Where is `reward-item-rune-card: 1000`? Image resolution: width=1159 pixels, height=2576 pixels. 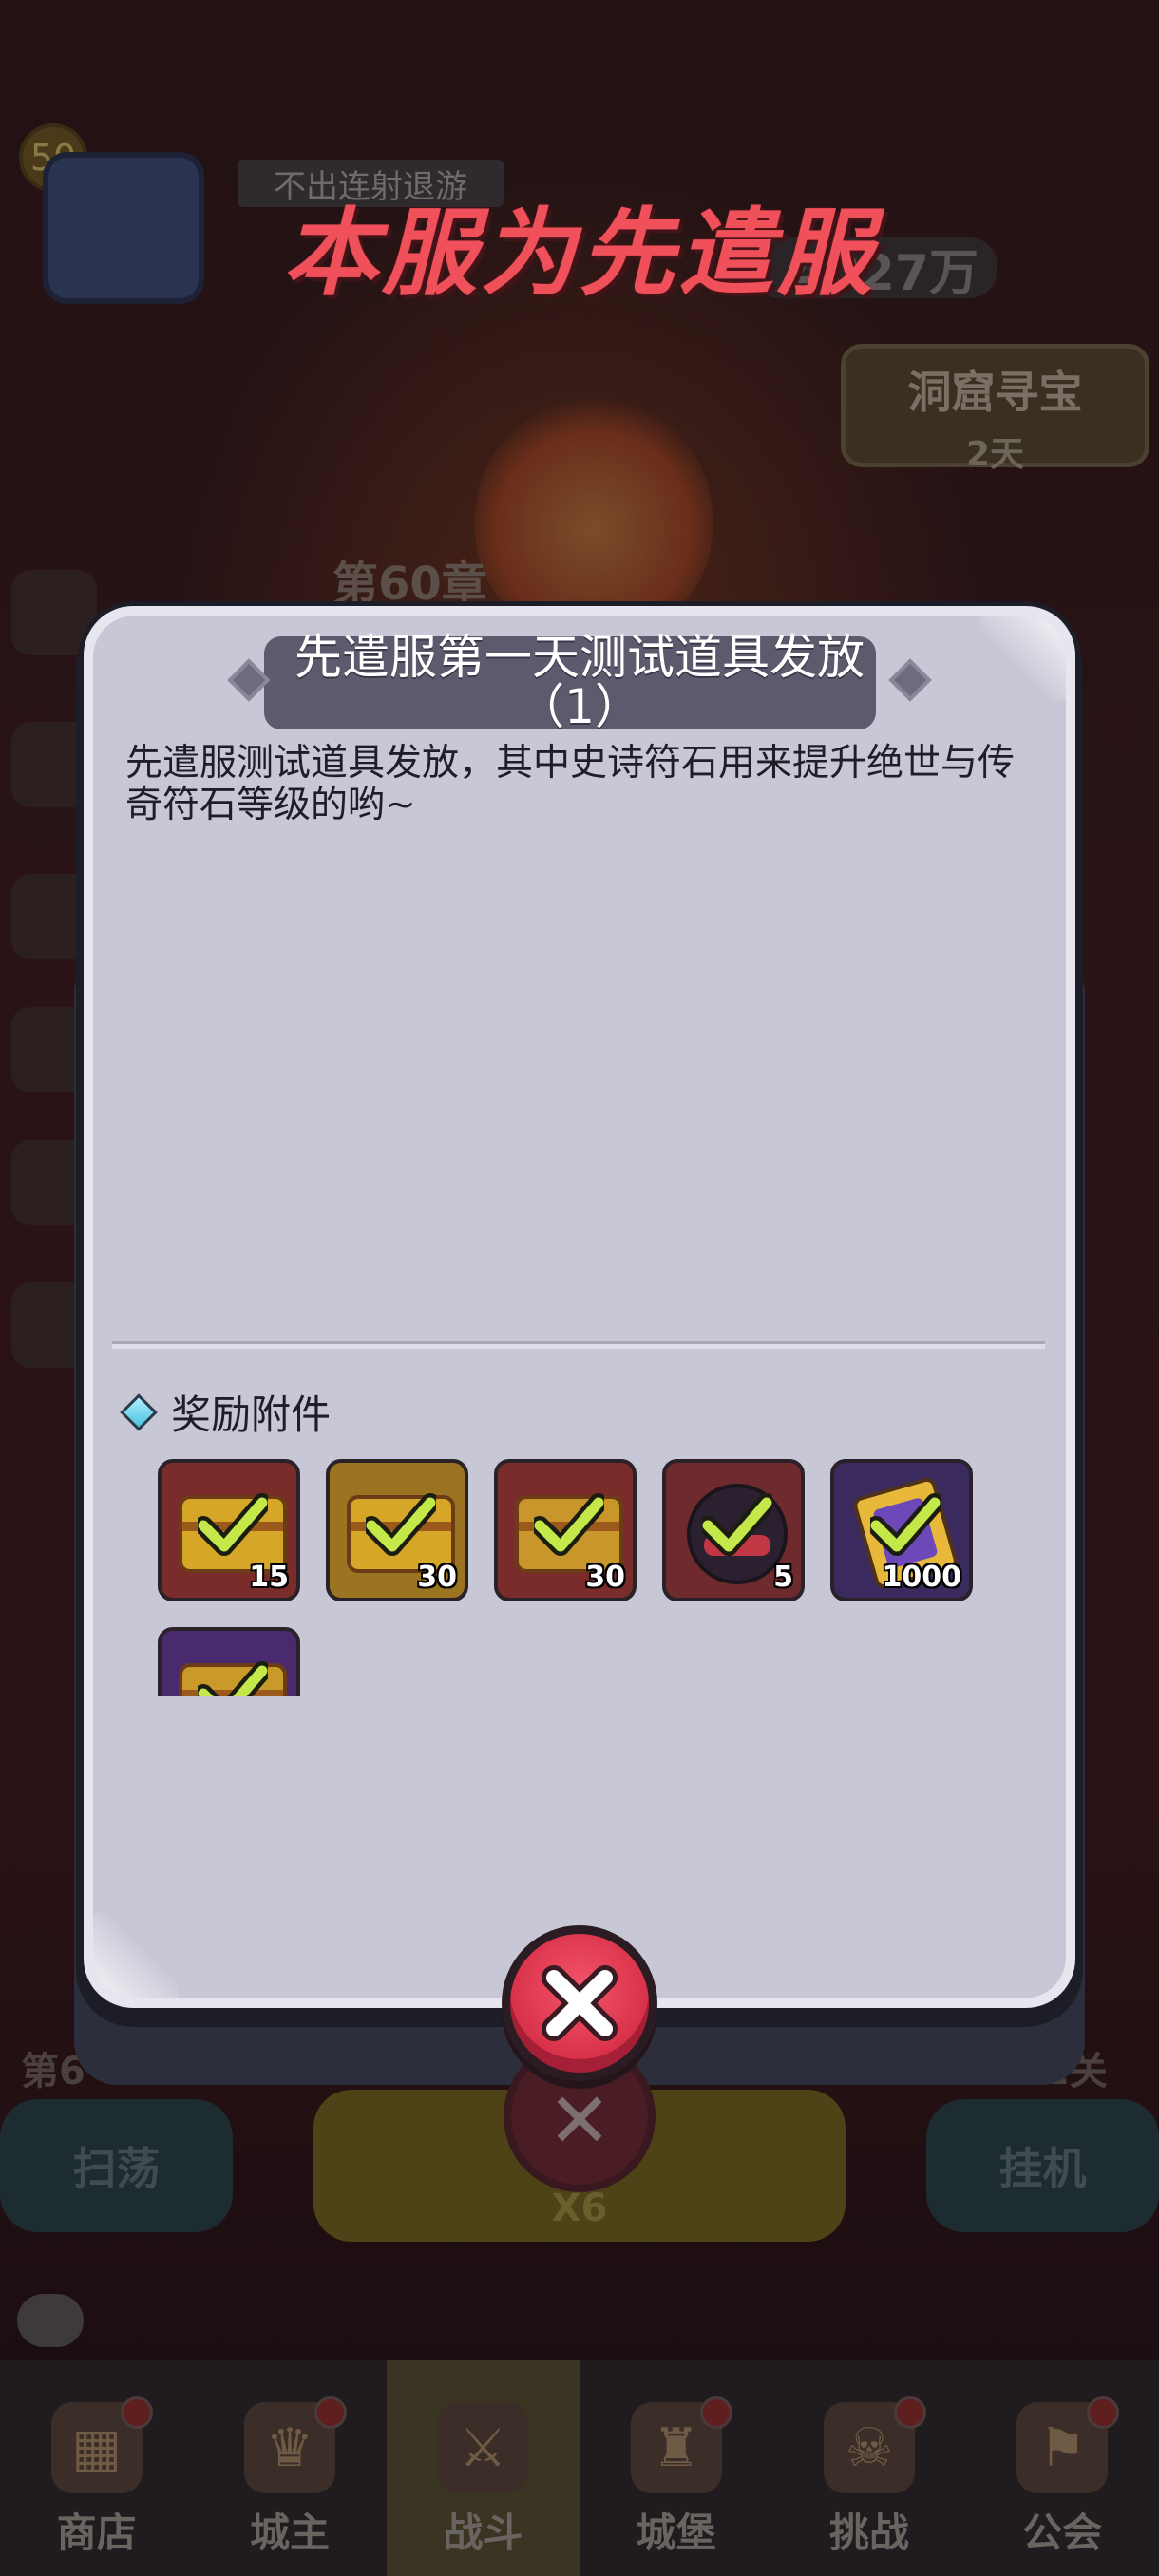
reward-item-rune-card: 1000 is located at coordinates (901, 1530).